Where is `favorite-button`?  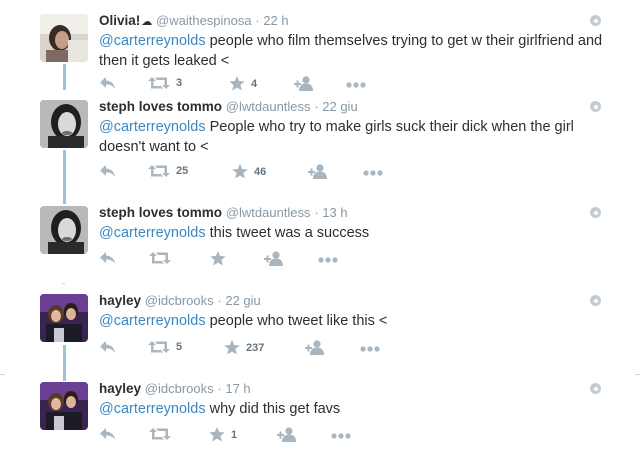
favorite-button is located at coordinates (218, 258).